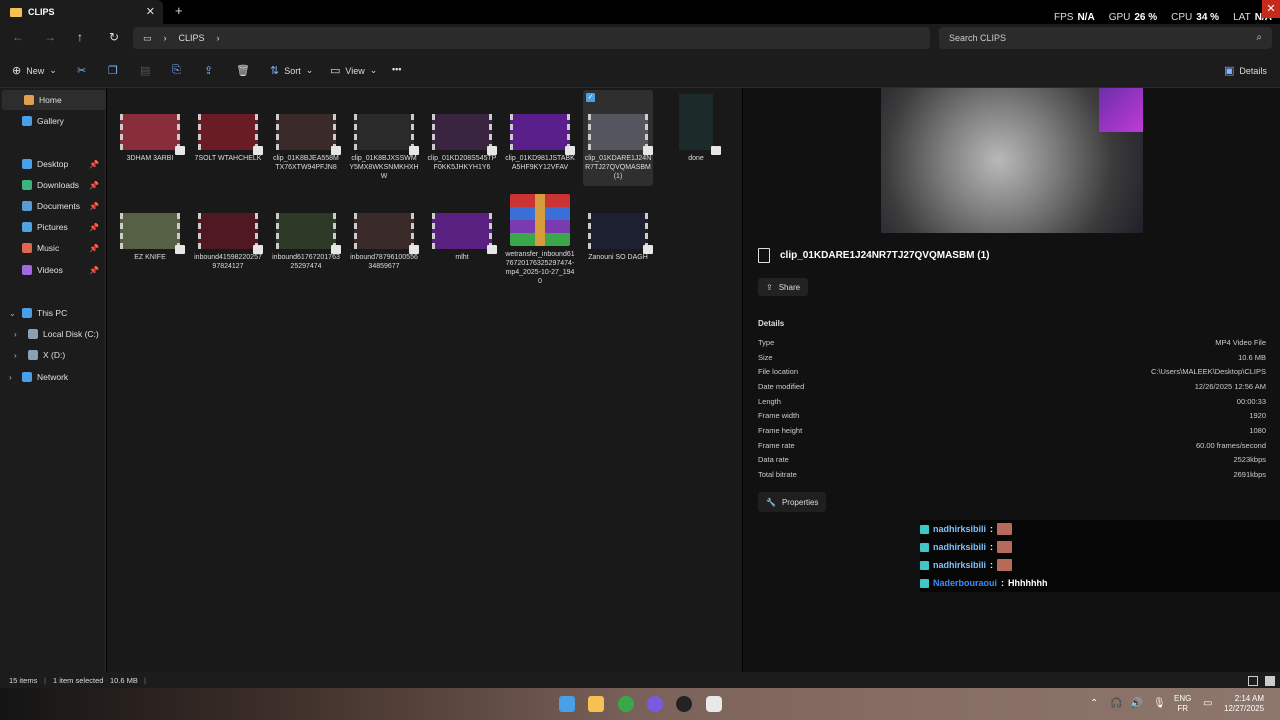 Image resolution: width=1280 pixels, height=720 pixels. I want to click on share-icon: ⇪, so click(208, 70).